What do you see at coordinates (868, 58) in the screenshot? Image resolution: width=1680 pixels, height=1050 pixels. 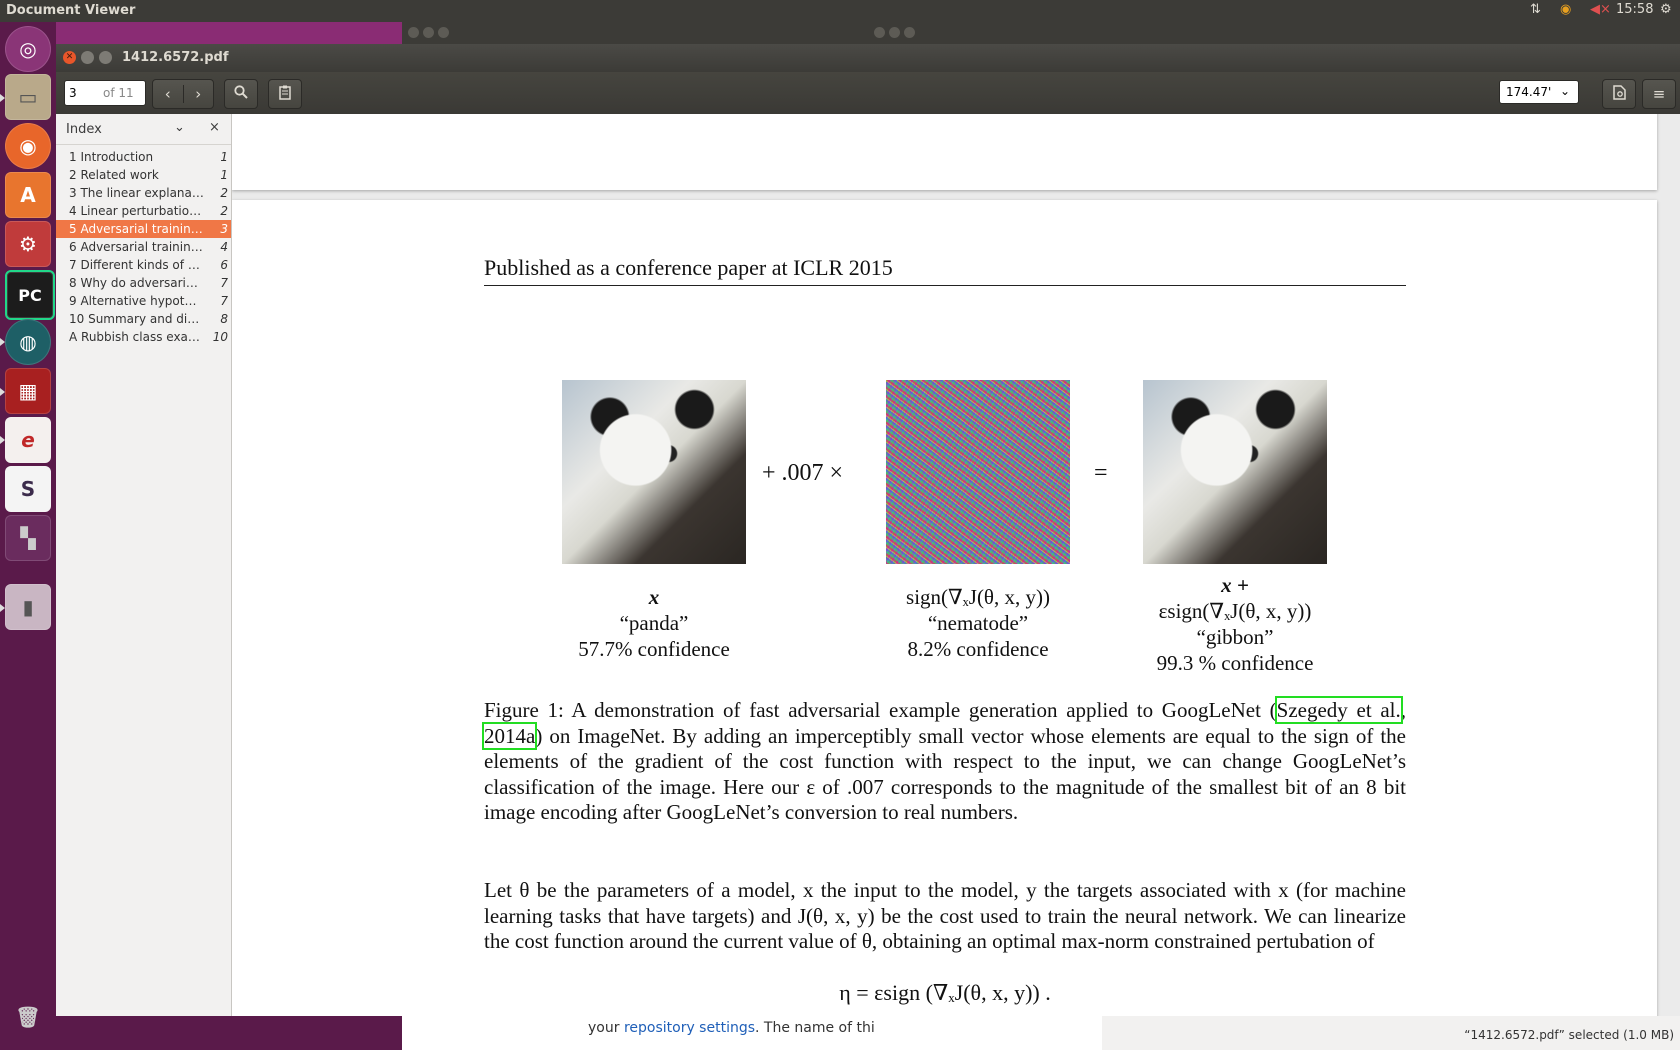 I see `title-bar: ✕ 1412.6572.pdf` at bounding box center [868, 58].